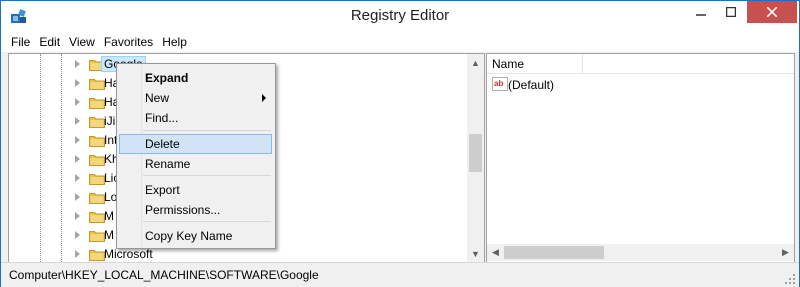 The height and width of the screenshot is (287, 800). Describe the element at coordinates (174, 42) in the screenshot. I see `menu-help: Help` at that location.